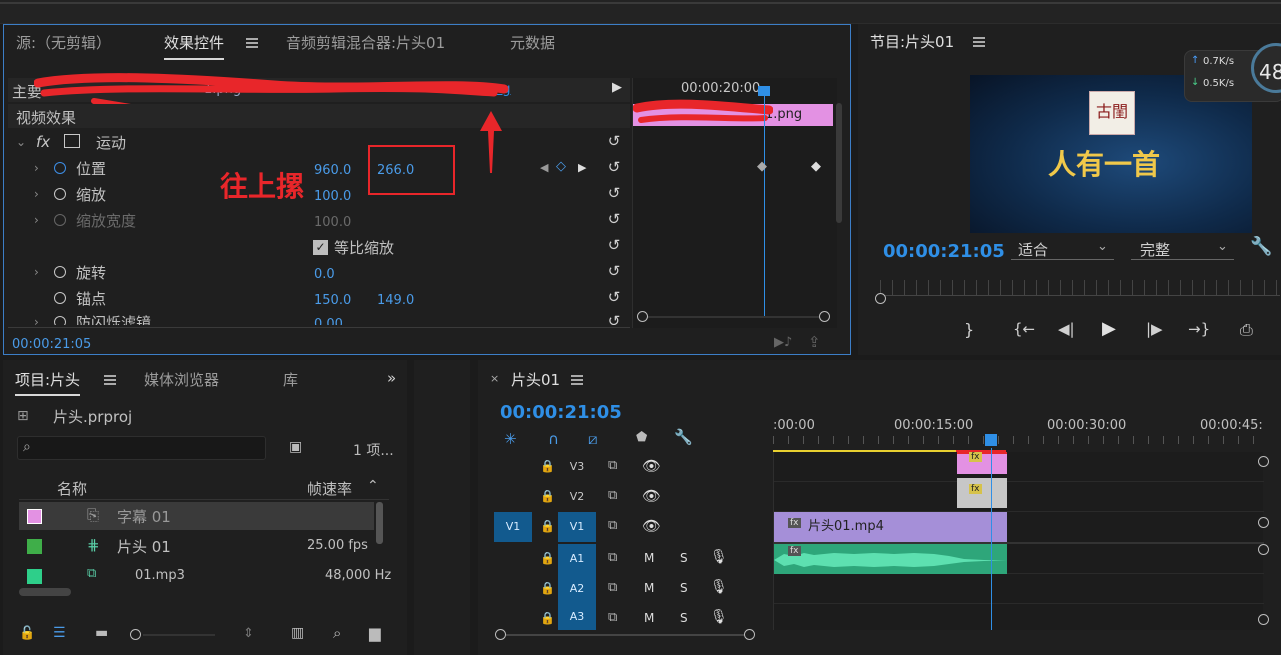  What do you see at coordinates (1066, 329) in the screenshot?
I see `step-back-icon: ◀|` at bounding box center [1066, 329].